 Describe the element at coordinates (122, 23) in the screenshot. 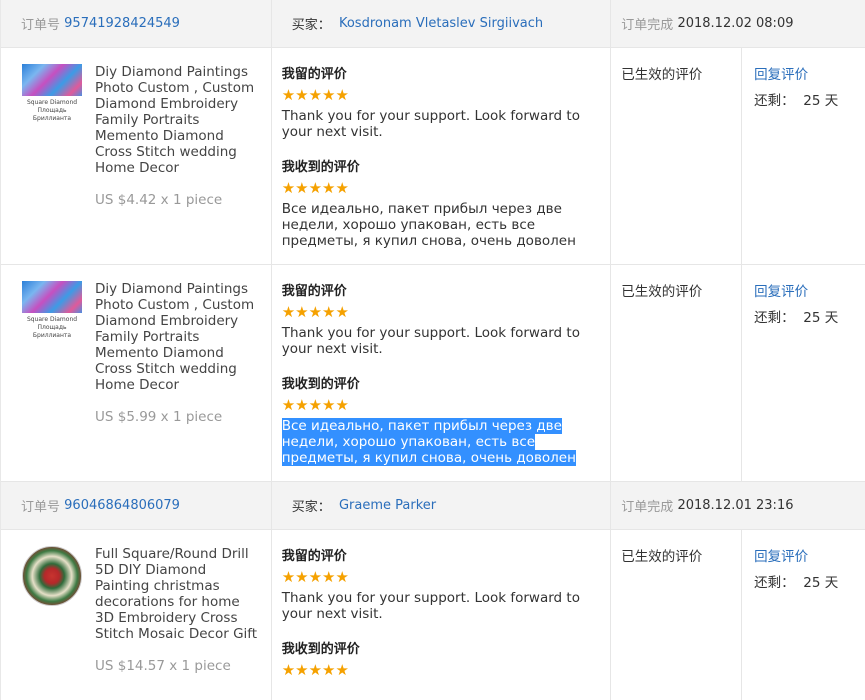

I see `order-number-link: 95741928424549` at that location.